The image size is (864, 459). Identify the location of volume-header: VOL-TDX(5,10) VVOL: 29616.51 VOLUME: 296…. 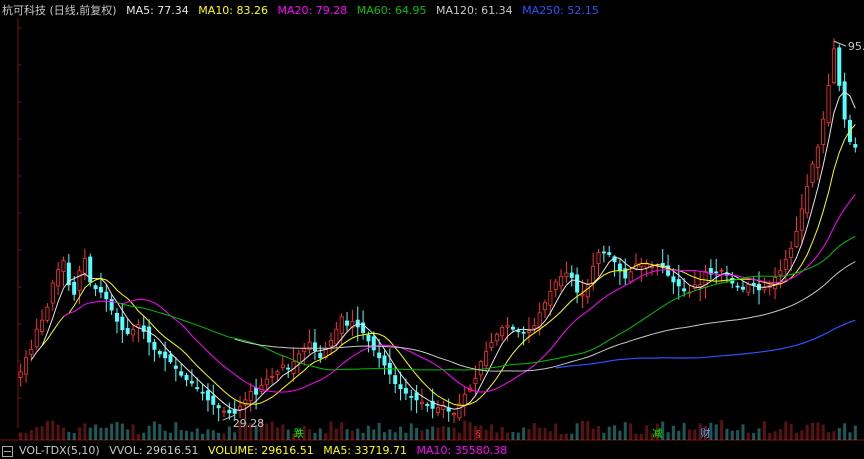
(257, 451).